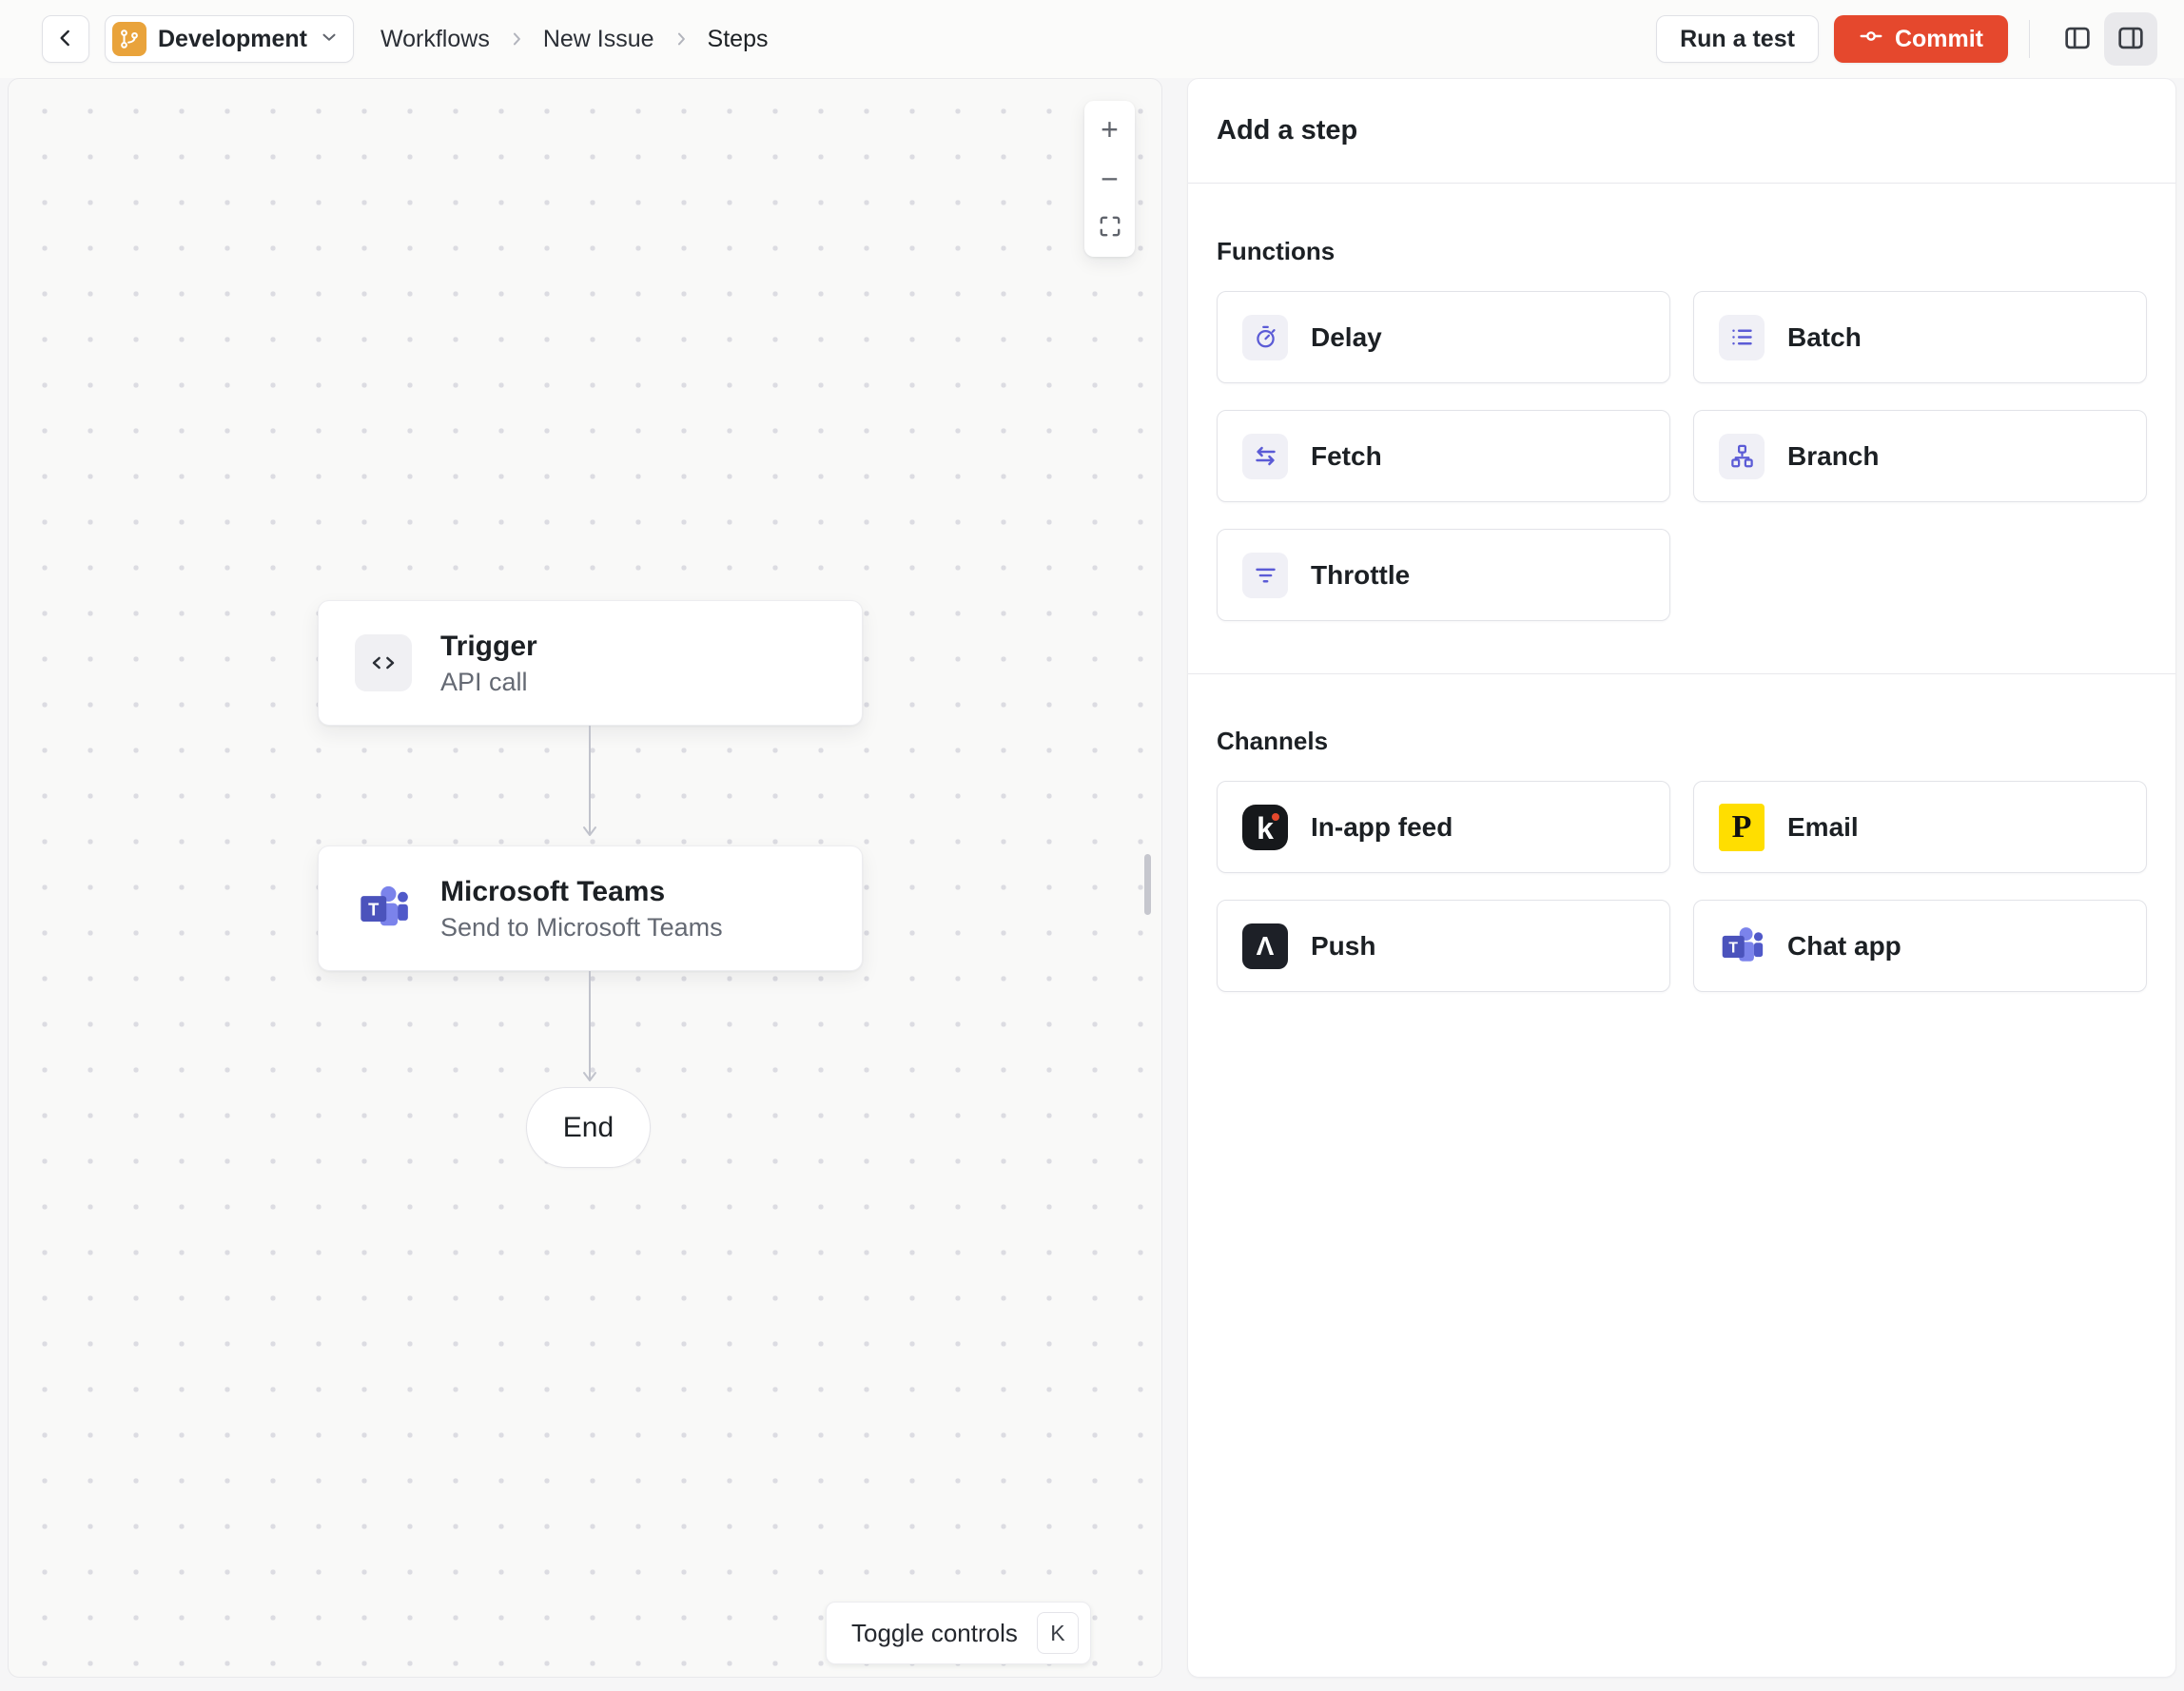 Image resolution: width=2184 pixels, height=1691 pixels. What do you see at coordinates (598, 39) in the screenshot?
I see `breadcrumb-new-issue: New Issue` at bounding box center [598, 39].